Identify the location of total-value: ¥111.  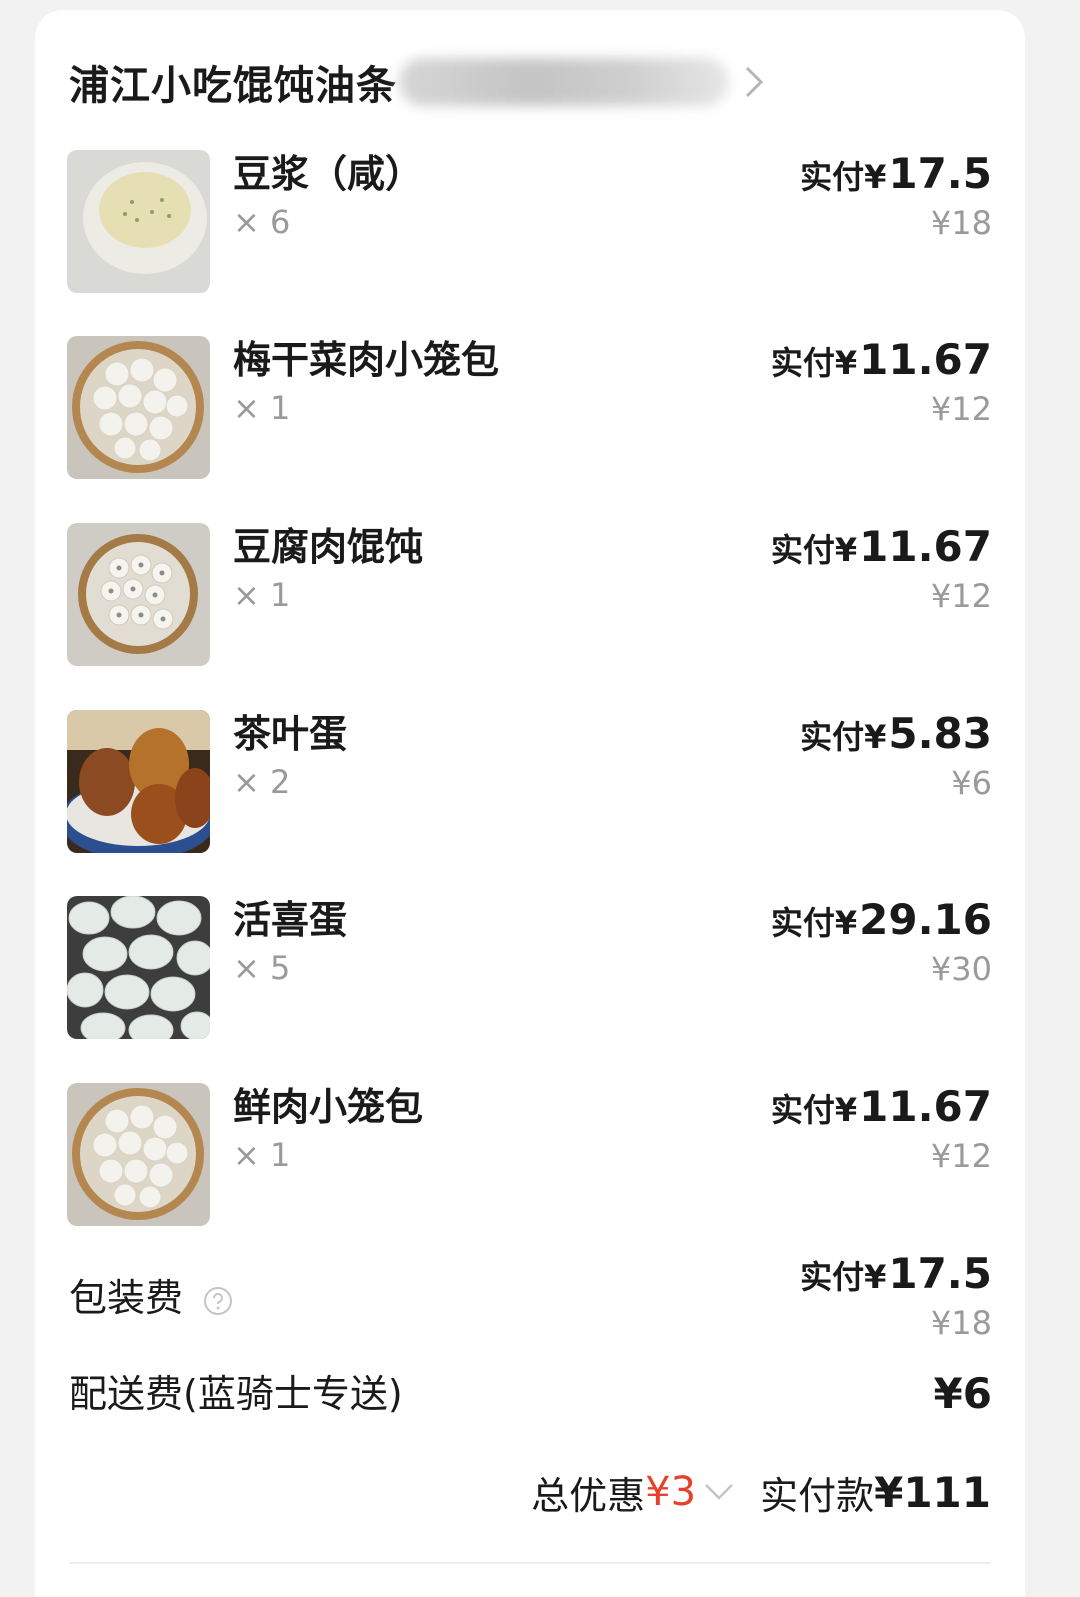
(932, 1492).